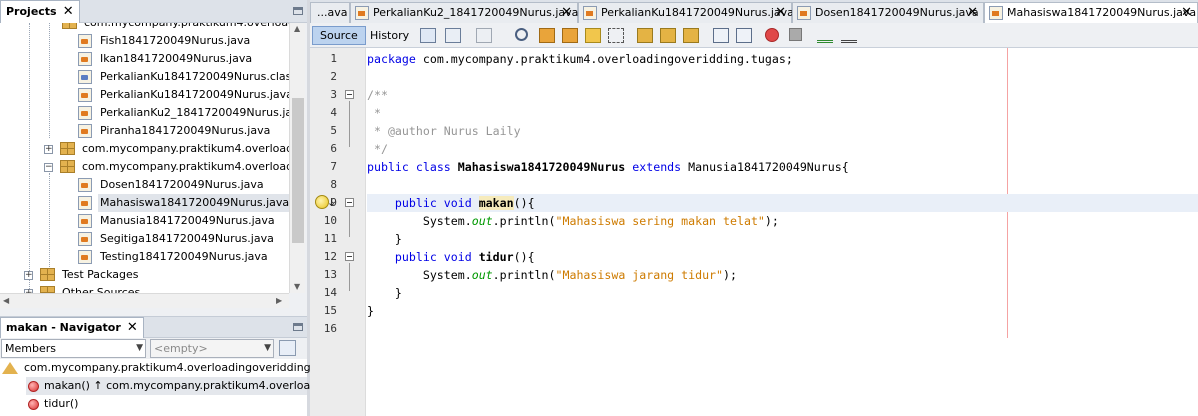 The image size is (1198, 416). What do you see at coordinates (768, 167) in the screenshot?
I see `superclass-name: Manusia1841720049Nurus{` at bounding box center [768, 167].